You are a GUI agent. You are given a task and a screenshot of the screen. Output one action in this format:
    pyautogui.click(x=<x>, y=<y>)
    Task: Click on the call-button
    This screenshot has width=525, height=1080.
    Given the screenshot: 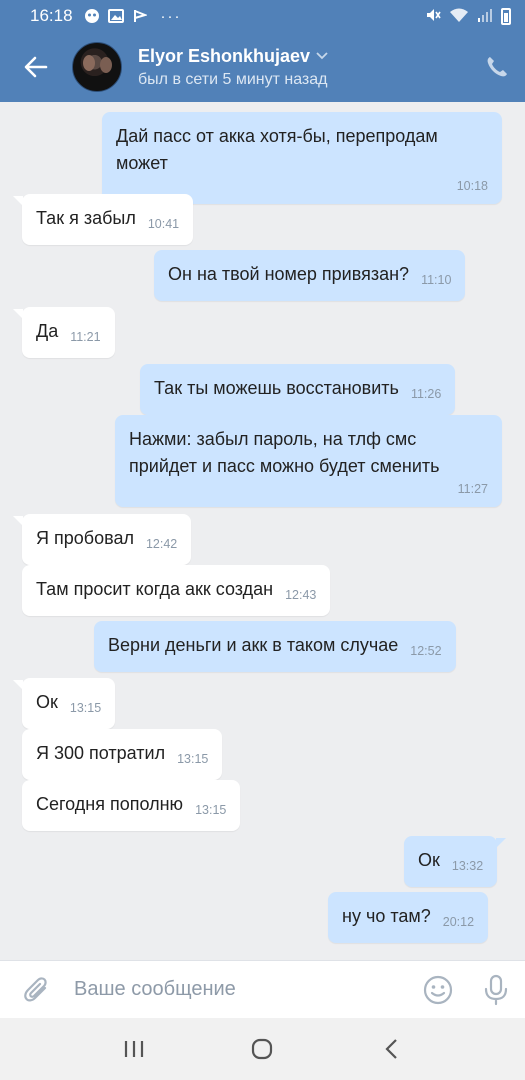 What is the action you would take?
    pyautogui.click(x=497, y=67)
    